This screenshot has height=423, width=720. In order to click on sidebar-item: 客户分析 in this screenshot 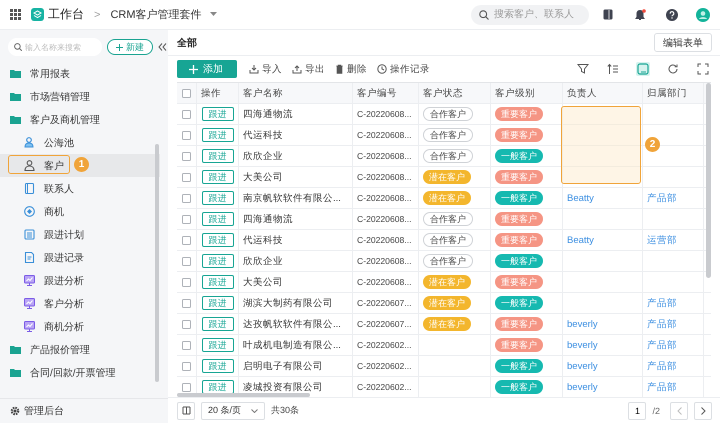, I will do `click(80, 303)`.